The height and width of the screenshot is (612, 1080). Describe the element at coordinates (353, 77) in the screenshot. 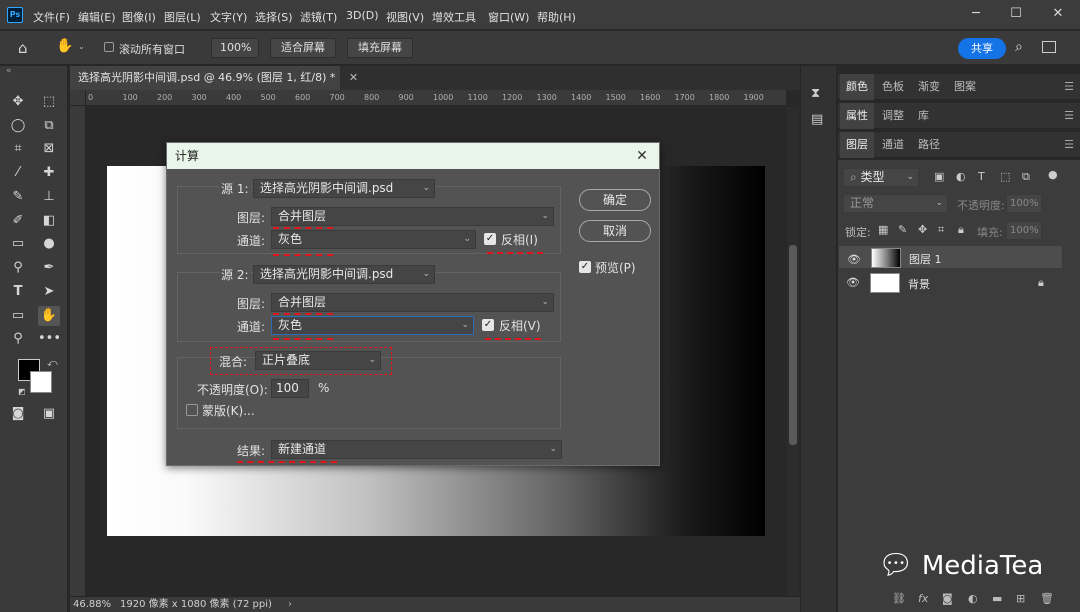

I see `close-tab-icon: ✕` at that location.